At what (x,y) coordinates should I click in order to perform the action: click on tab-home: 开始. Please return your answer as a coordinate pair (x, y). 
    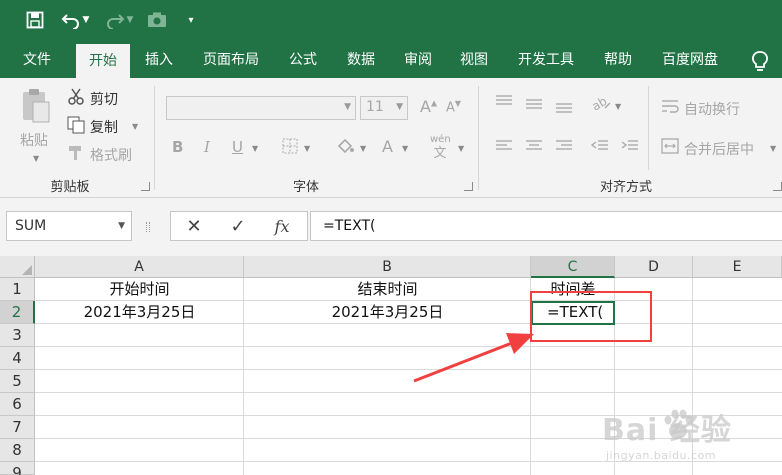
    Looking at the image, I should click on (103, 61).